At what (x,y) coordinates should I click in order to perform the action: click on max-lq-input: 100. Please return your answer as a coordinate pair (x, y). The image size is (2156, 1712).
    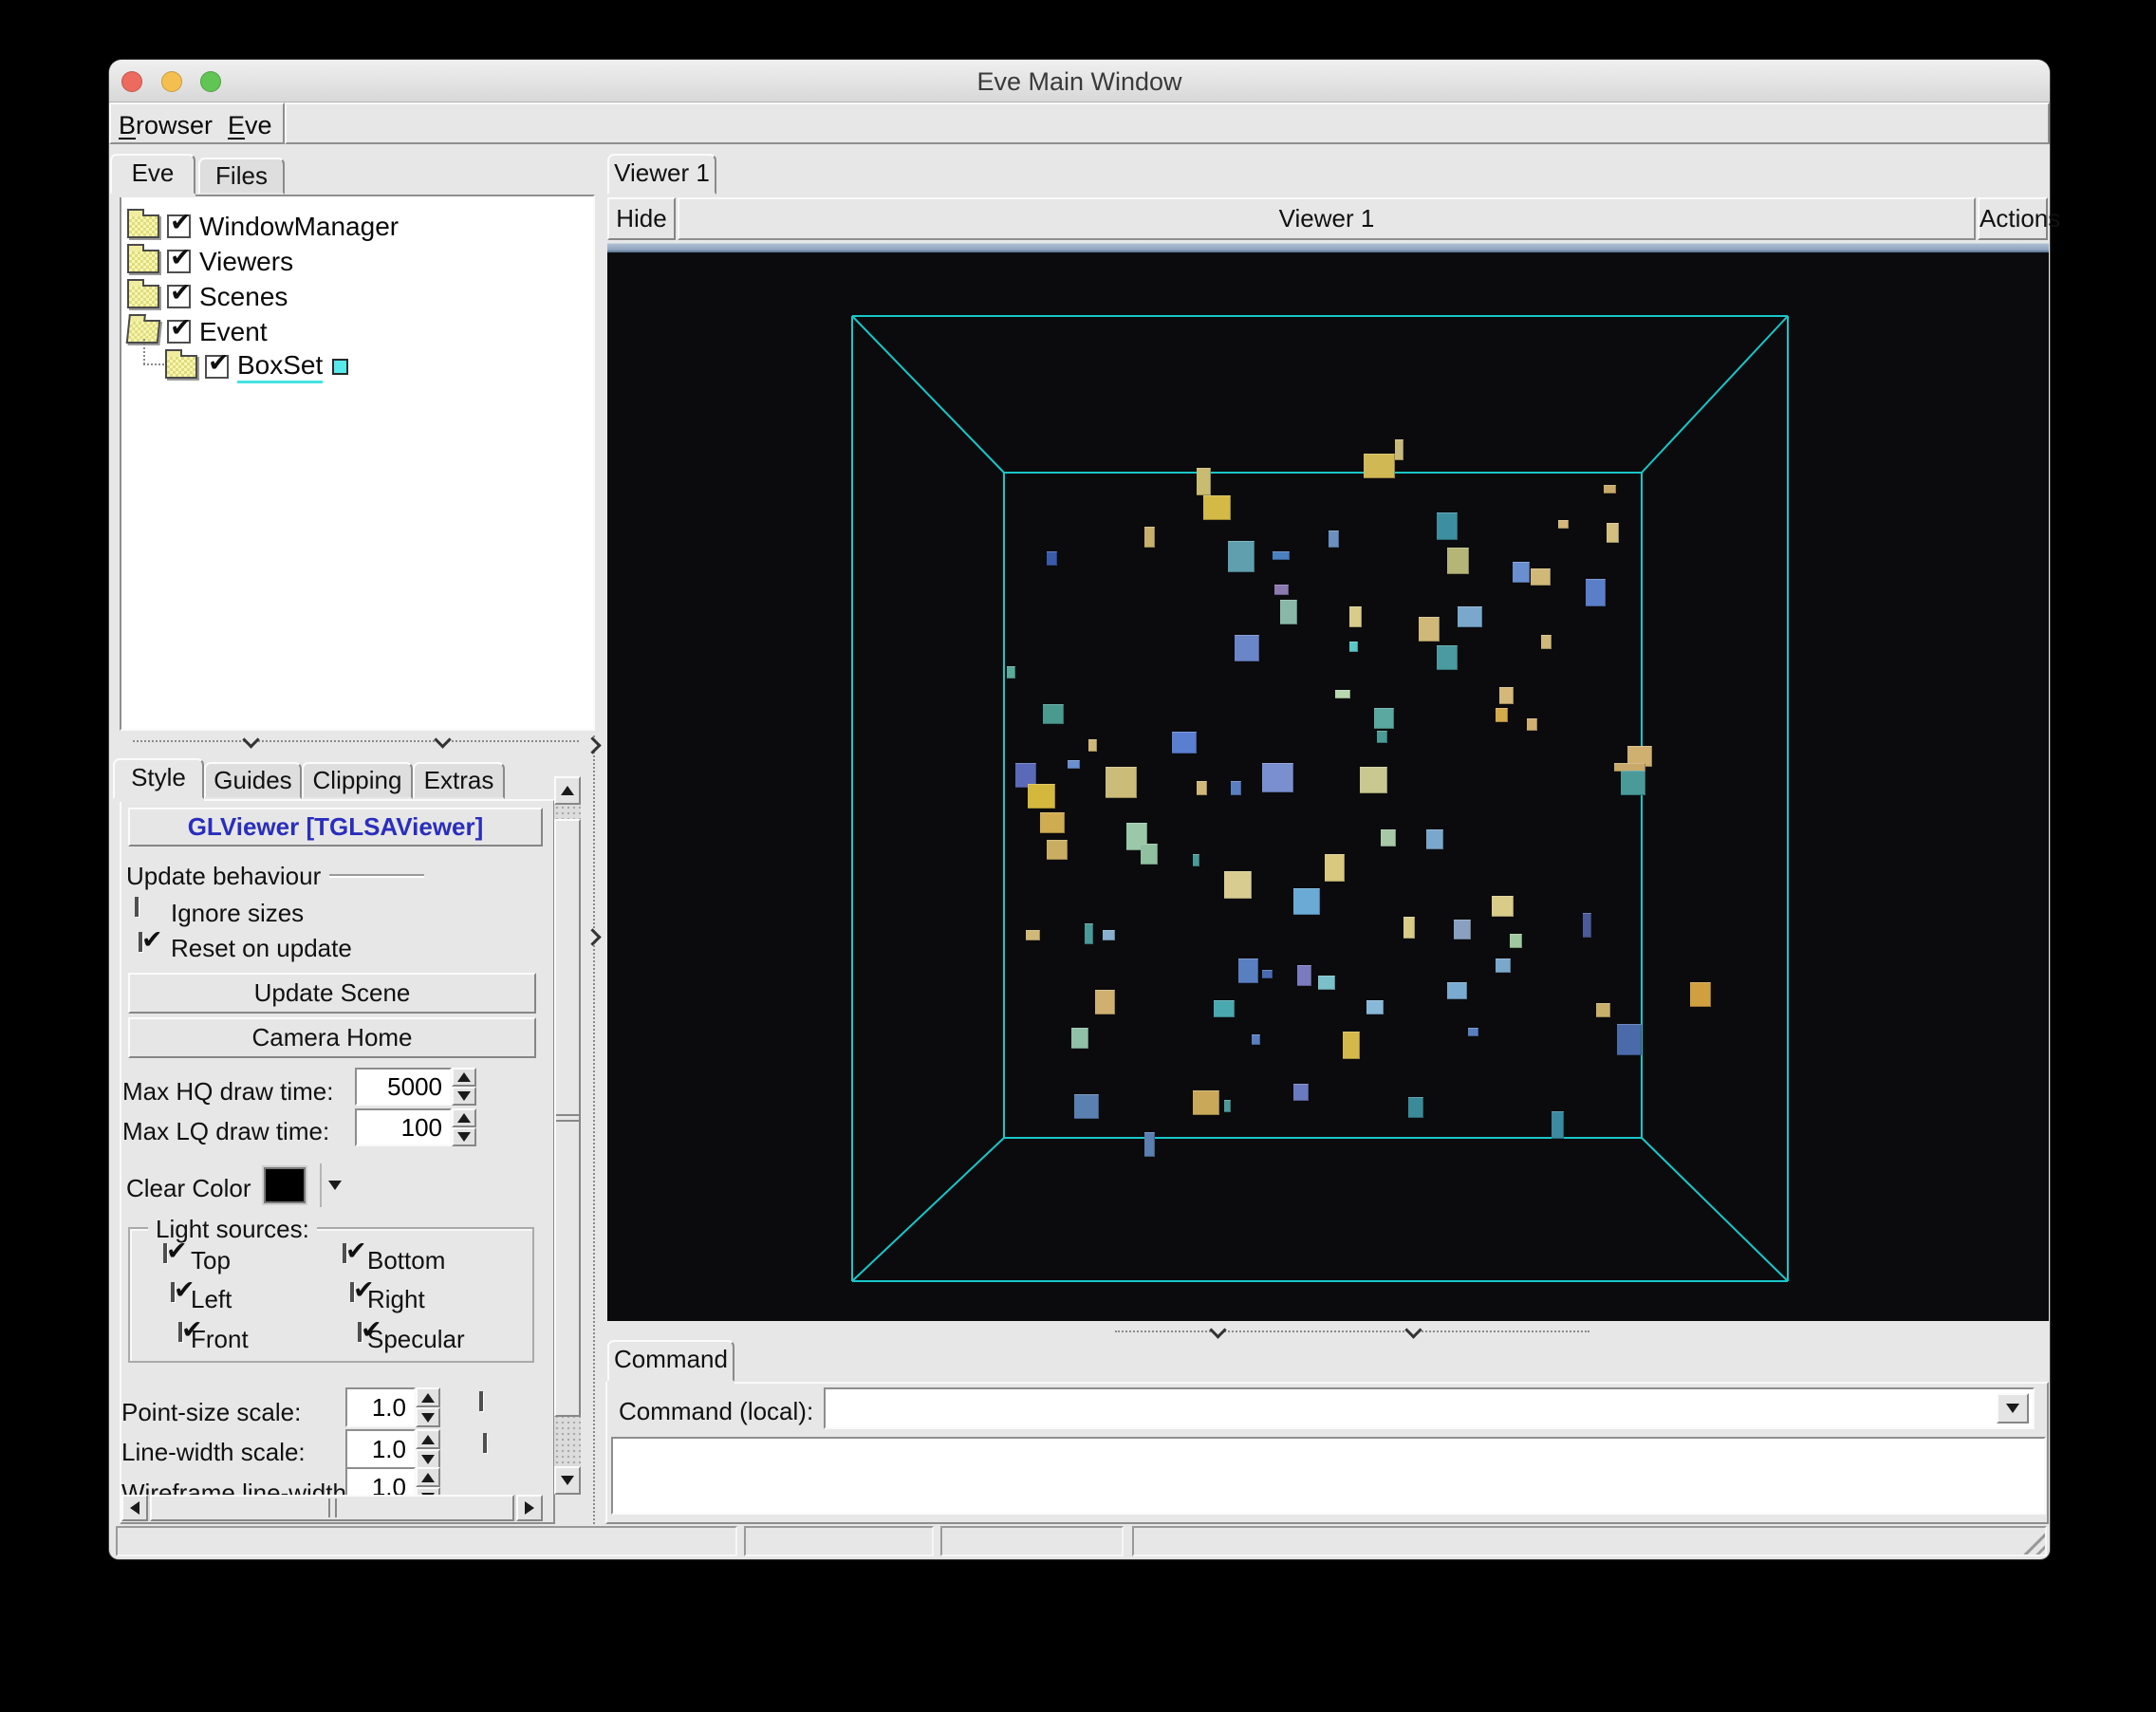
    Looking at the image, I should click on (403, 1127).